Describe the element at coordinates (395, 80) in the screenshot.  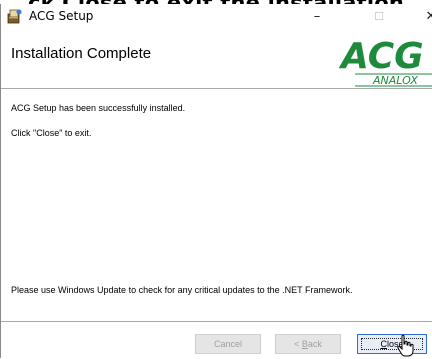
I see `logo-secondary-text: ANALOX` at that location.